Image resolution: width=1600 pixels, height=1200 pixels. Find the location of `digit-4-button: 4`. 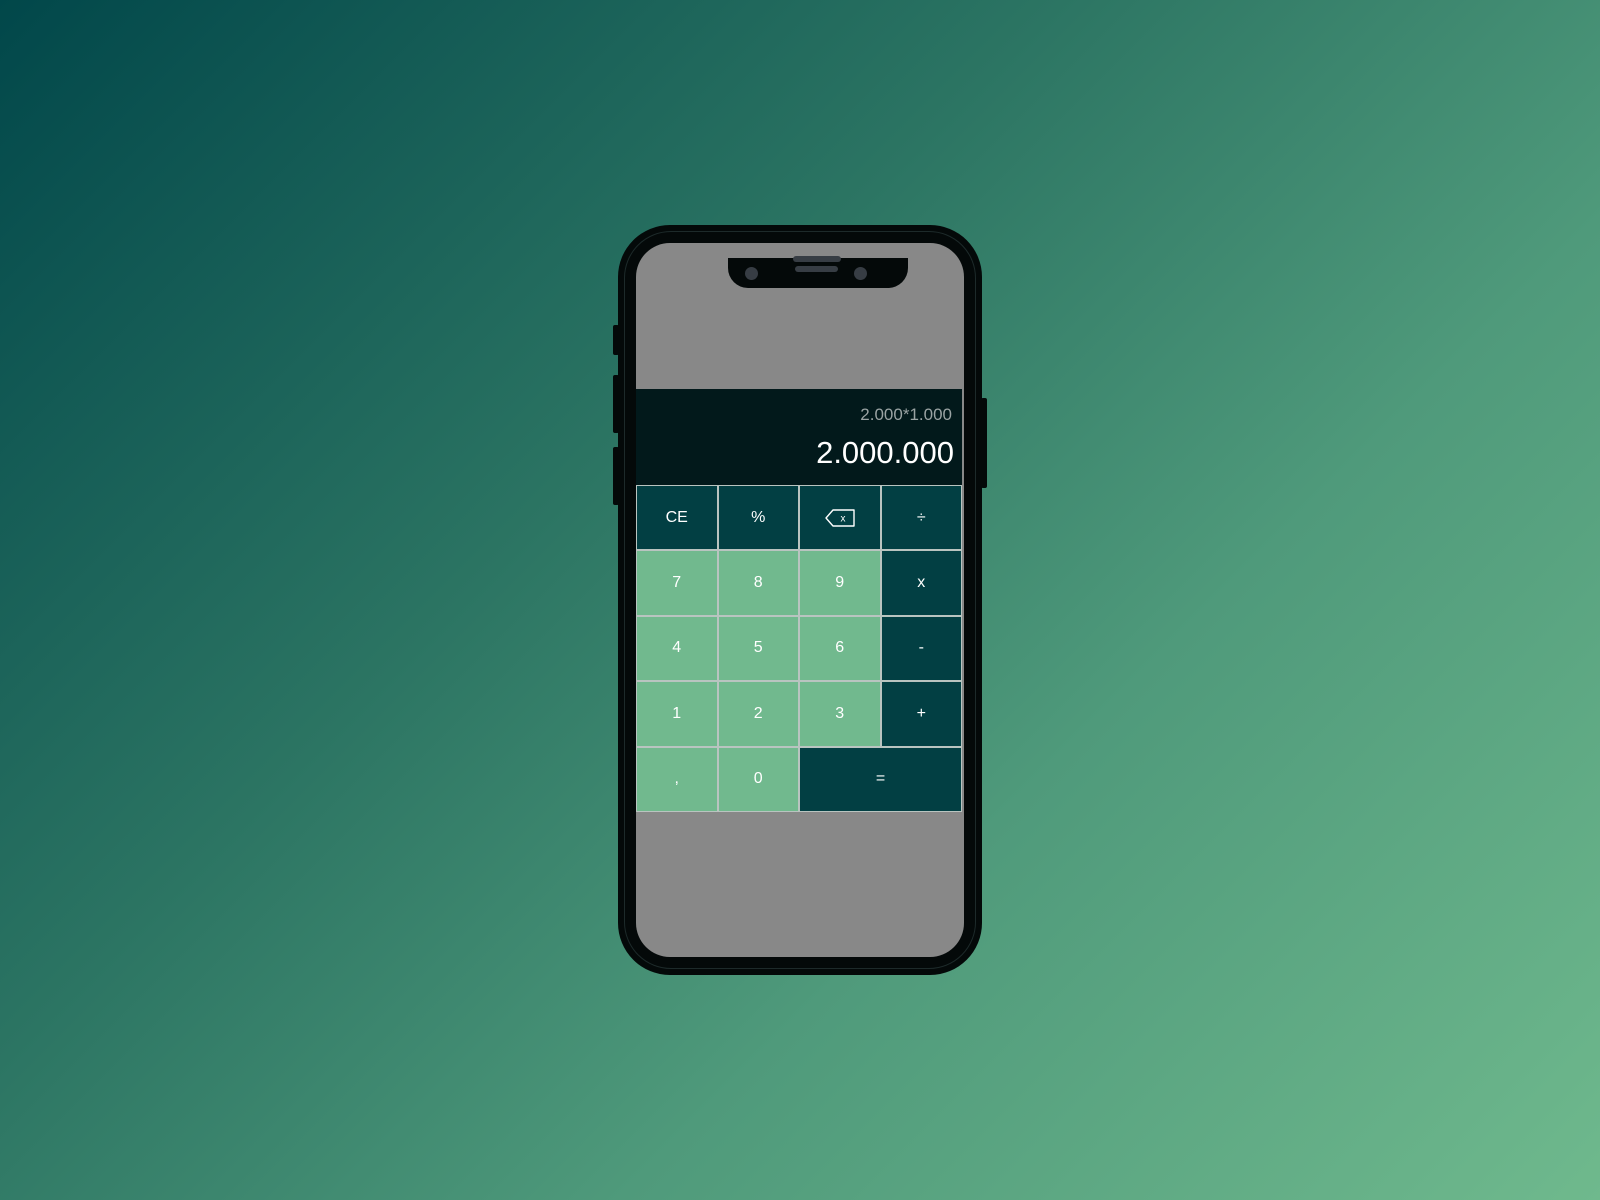

digit-4-button: 4 is located at coordinates (677, 648).